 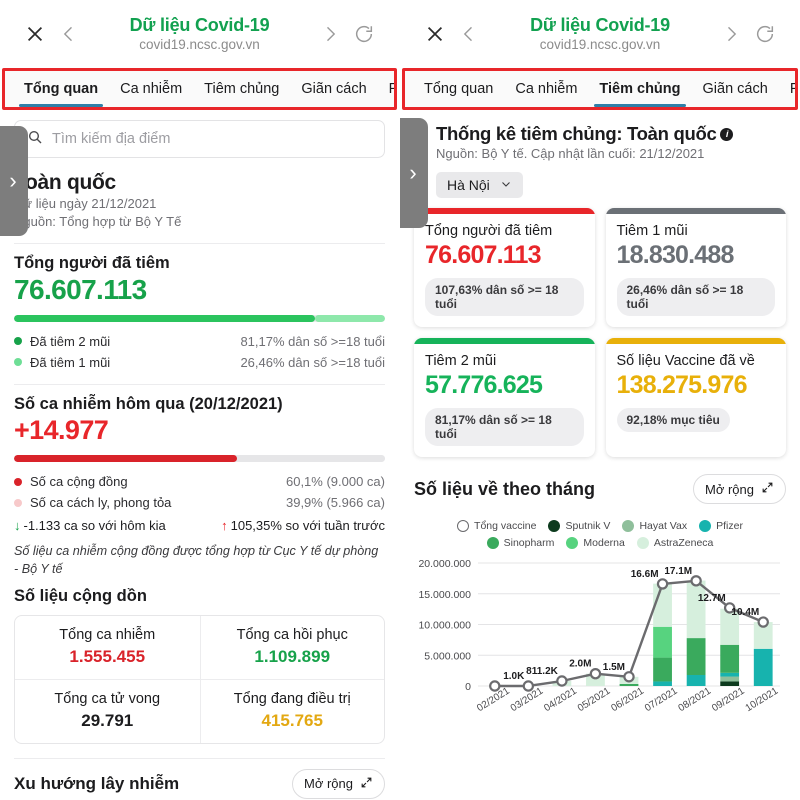 I want to click on stat-cell: Tổng ca tử vong 29.791, so click(x=107, y=710).